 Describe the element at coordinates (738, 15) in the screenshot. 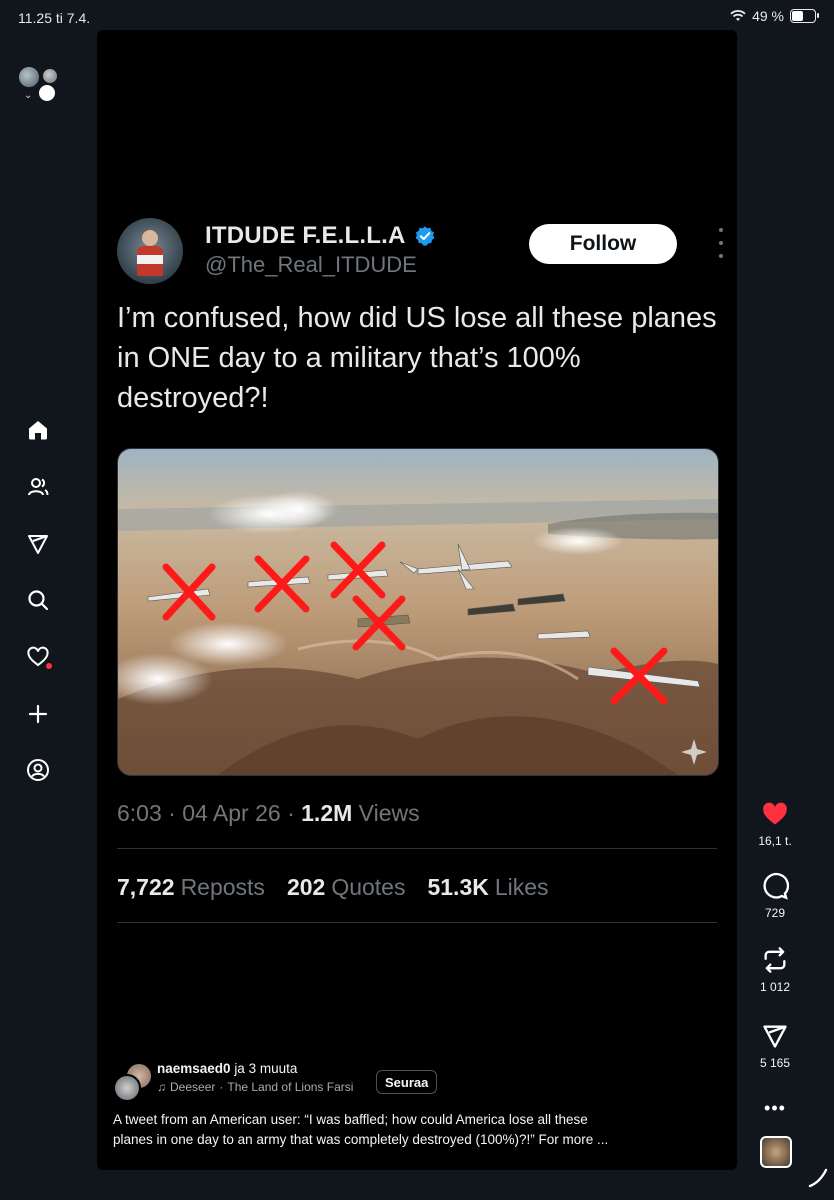

I see `wifi-icon` at that location.